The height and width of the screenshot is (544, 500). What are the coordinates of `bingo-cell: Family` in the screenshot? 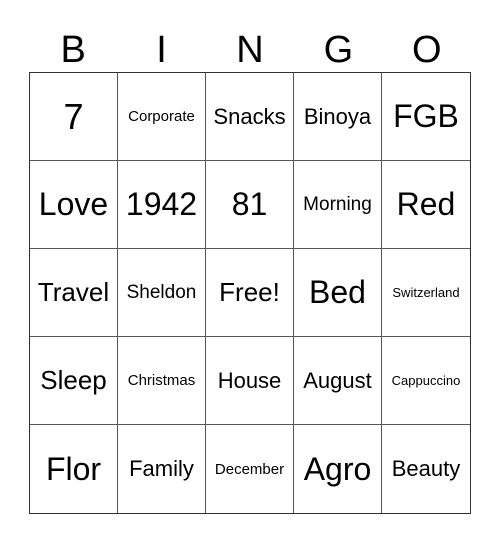 It's located at (162, 469).